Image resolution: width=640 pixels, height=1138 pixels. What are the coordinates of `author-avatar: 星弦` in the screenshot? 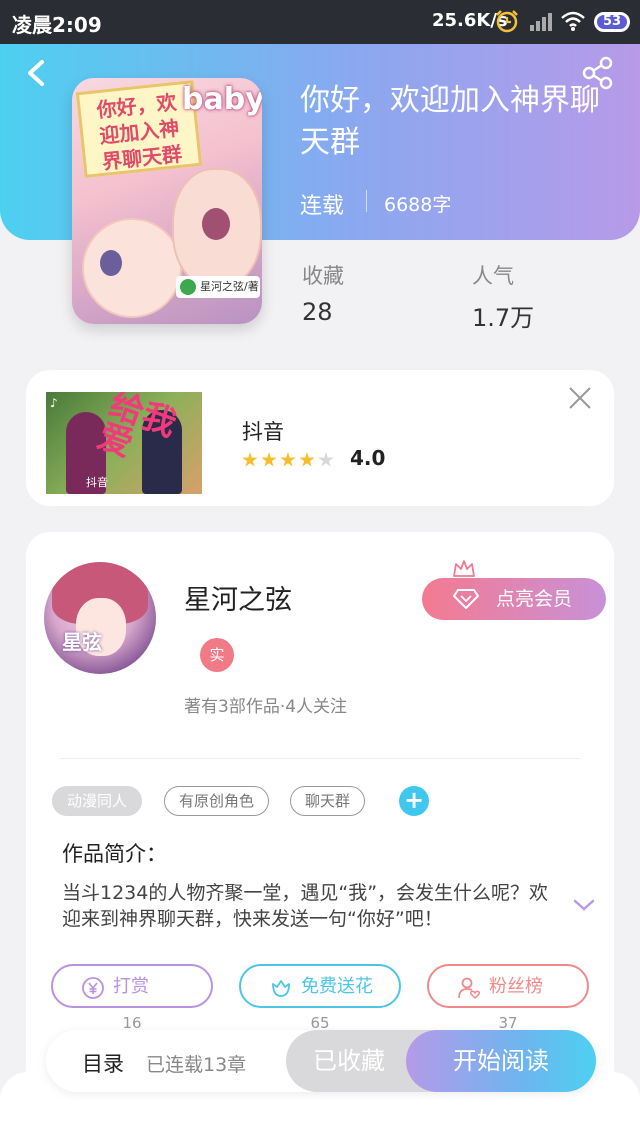 It's located at (100, 618).